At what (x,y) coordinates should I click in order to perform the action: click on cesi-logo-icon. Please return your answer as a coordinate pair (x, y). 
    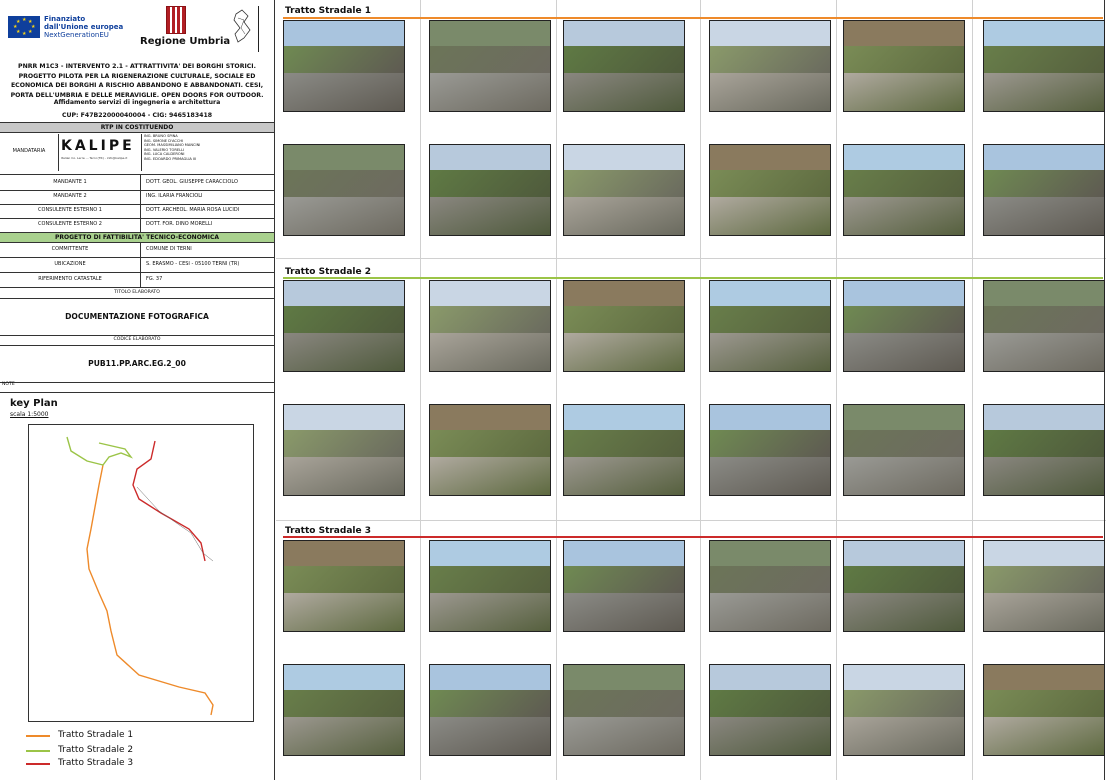
    Looking at the image, I should click on (242, 26).